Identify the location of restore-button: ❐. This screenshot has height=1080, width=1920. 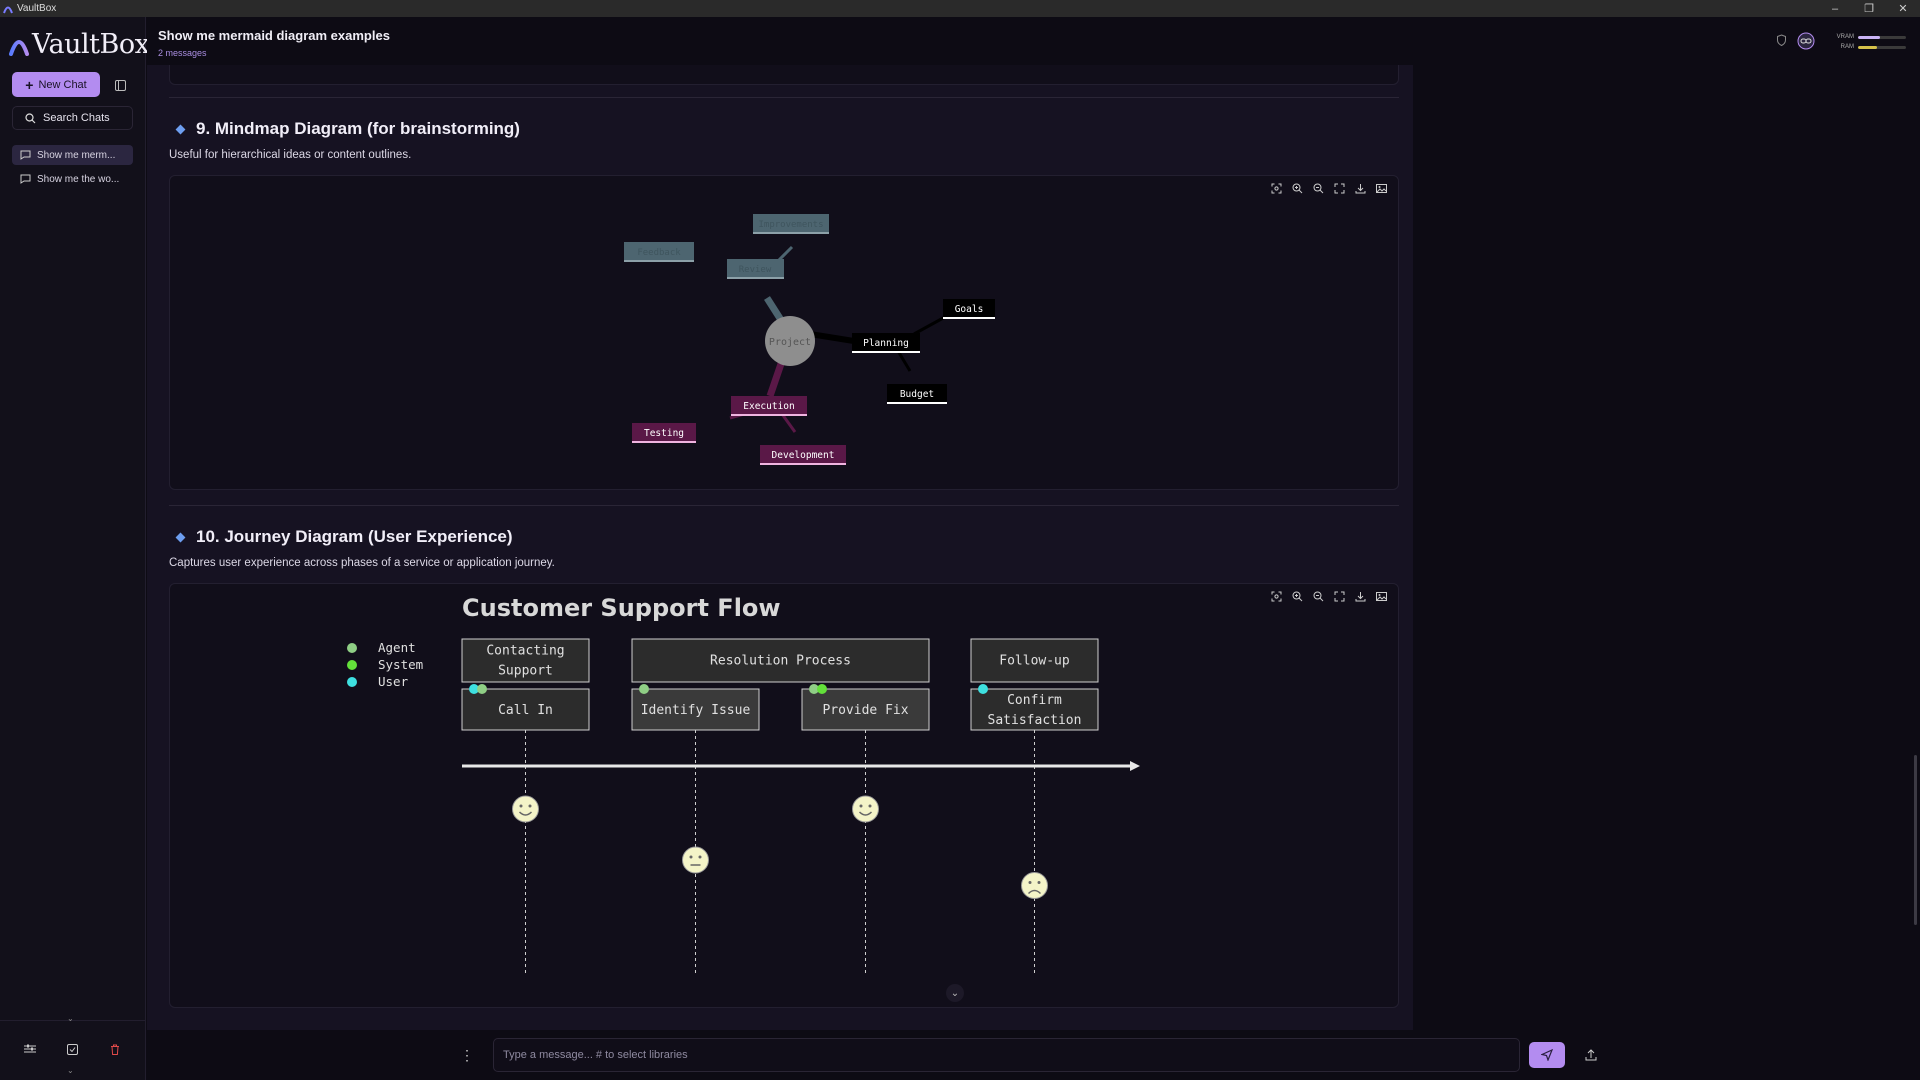
(1869, 8).